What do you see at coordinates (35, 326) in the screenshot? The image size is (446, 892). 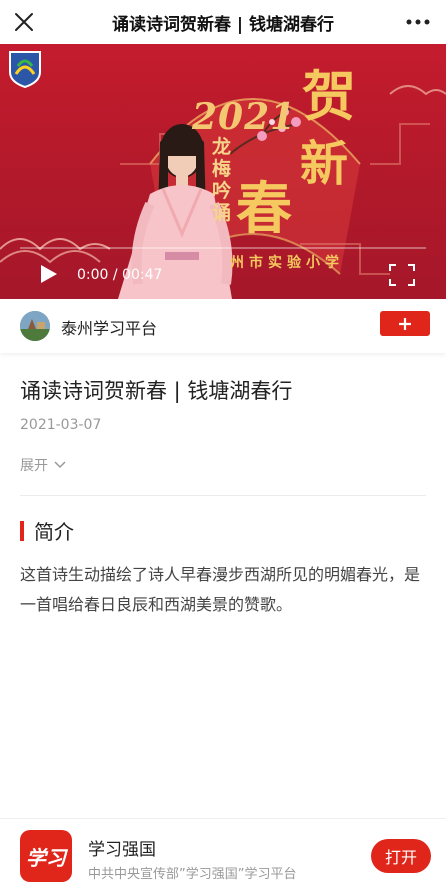 I see `channel-avatar` at bounding box center [35, 326].